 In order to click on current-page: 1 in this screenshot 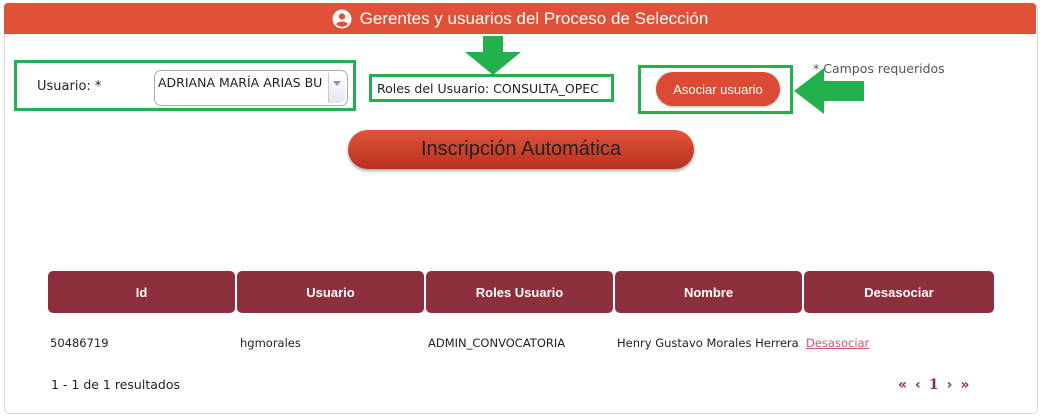, I will do `click(934, 385)`.